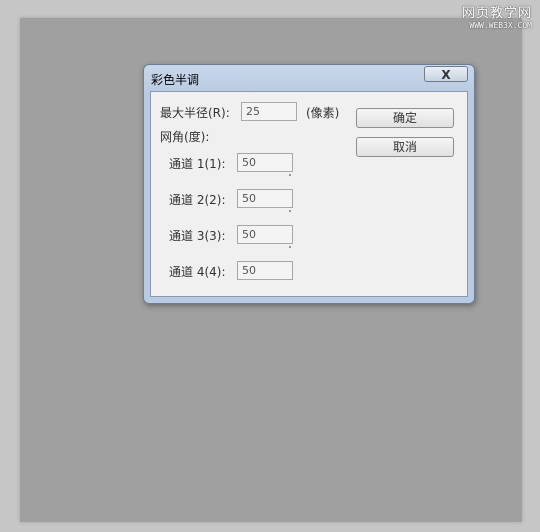 The image size is (540, 532). I want to click on channel-4-label: 通道 4(4):, so click(197, 272).